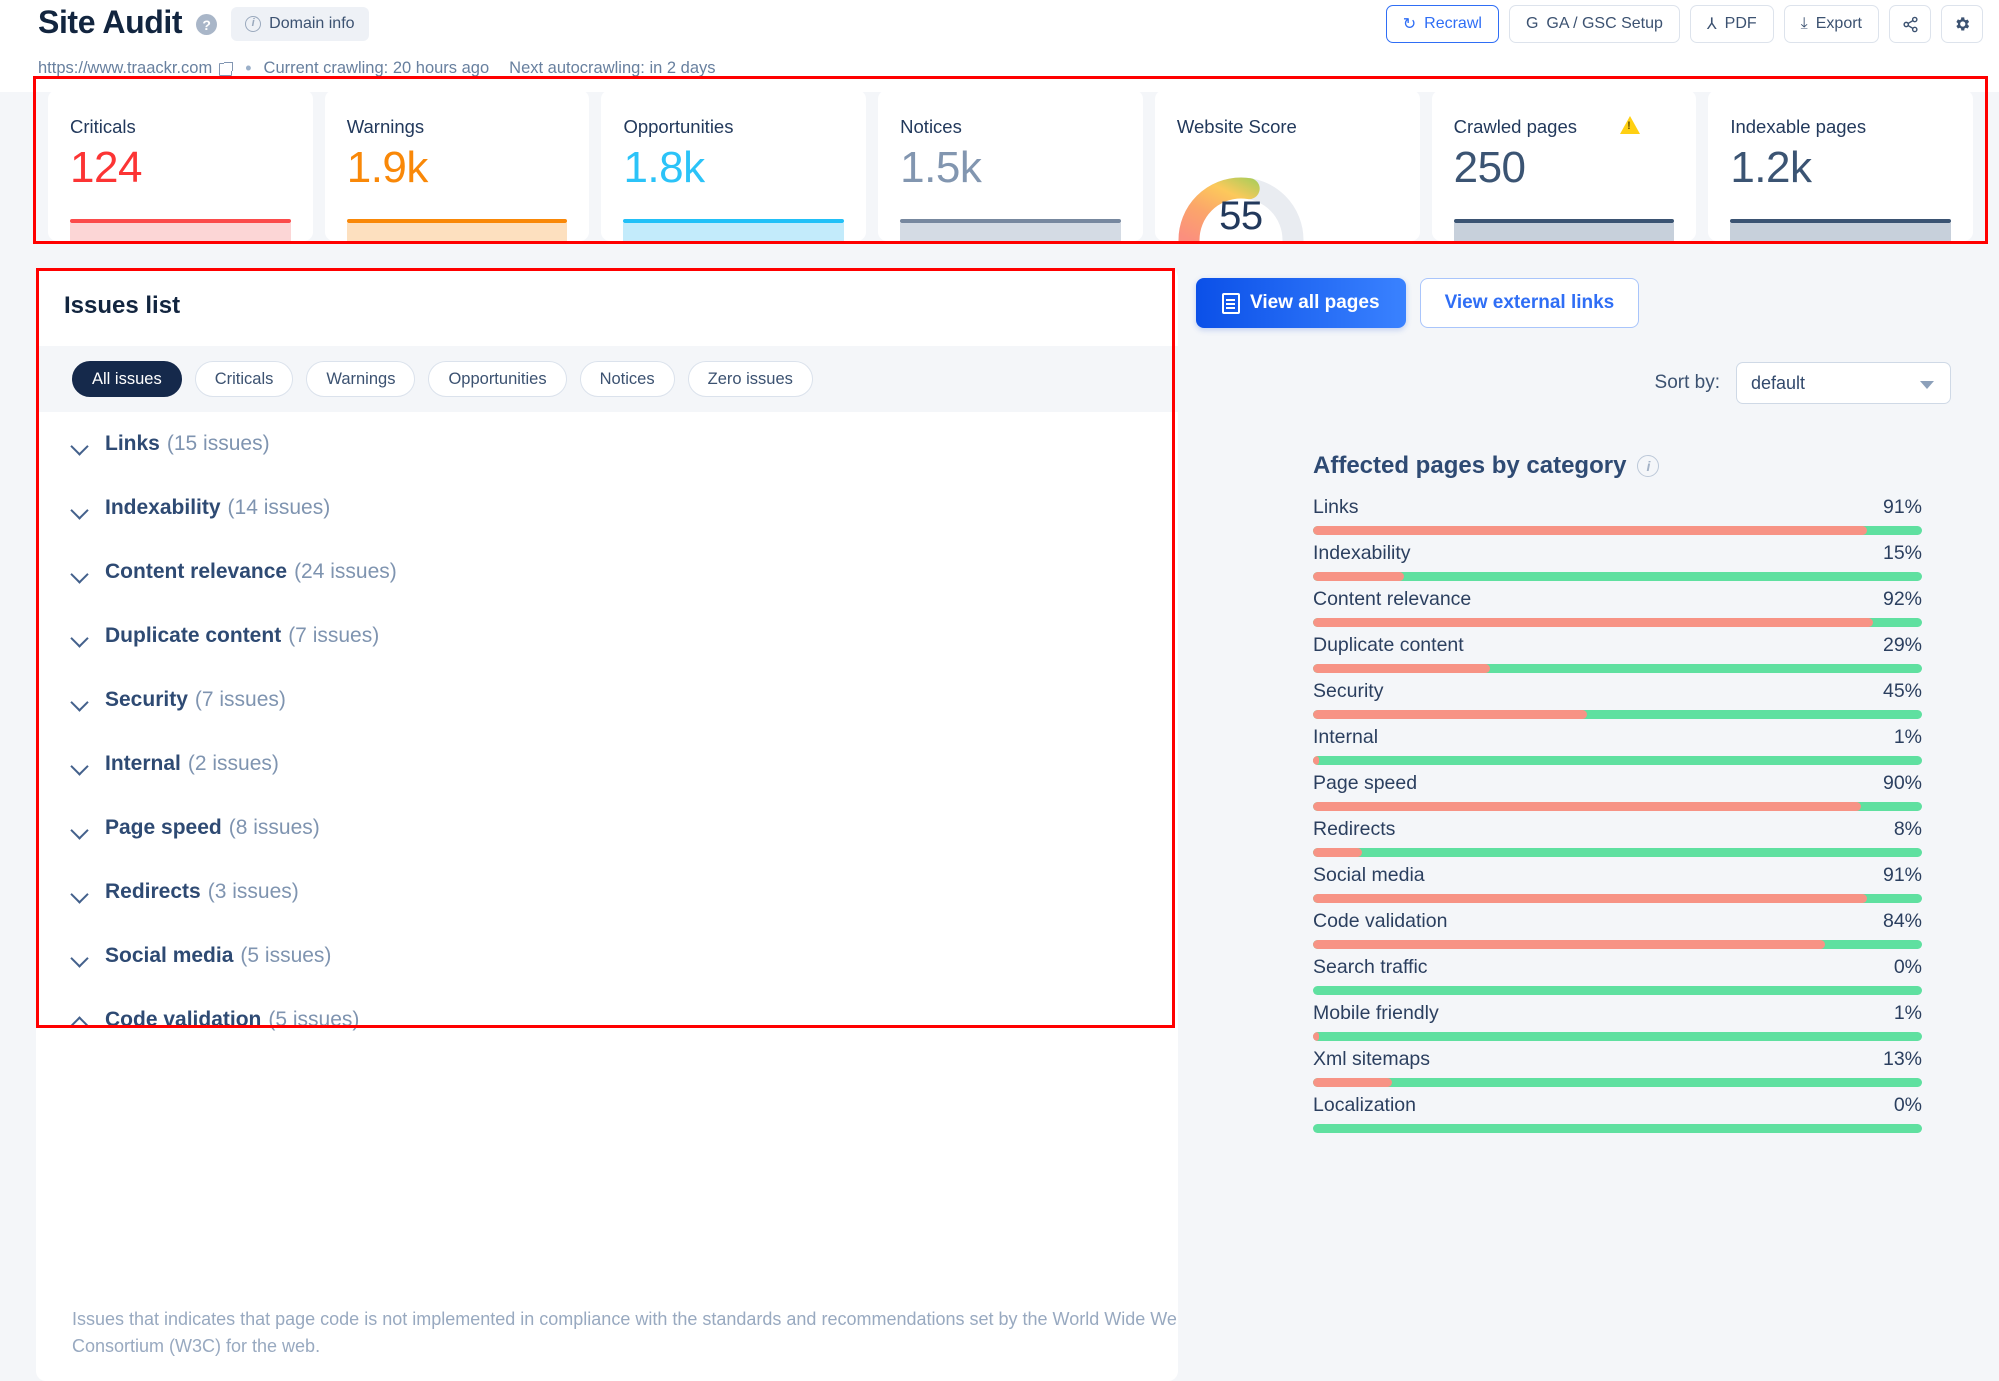 This screenshot has width=1999, height=1381. What do you see at coordinates (607, 572) in the screenshot?
I see `issue-category-row: Content relevance (24 issues)` at bounding box center [607, 572].